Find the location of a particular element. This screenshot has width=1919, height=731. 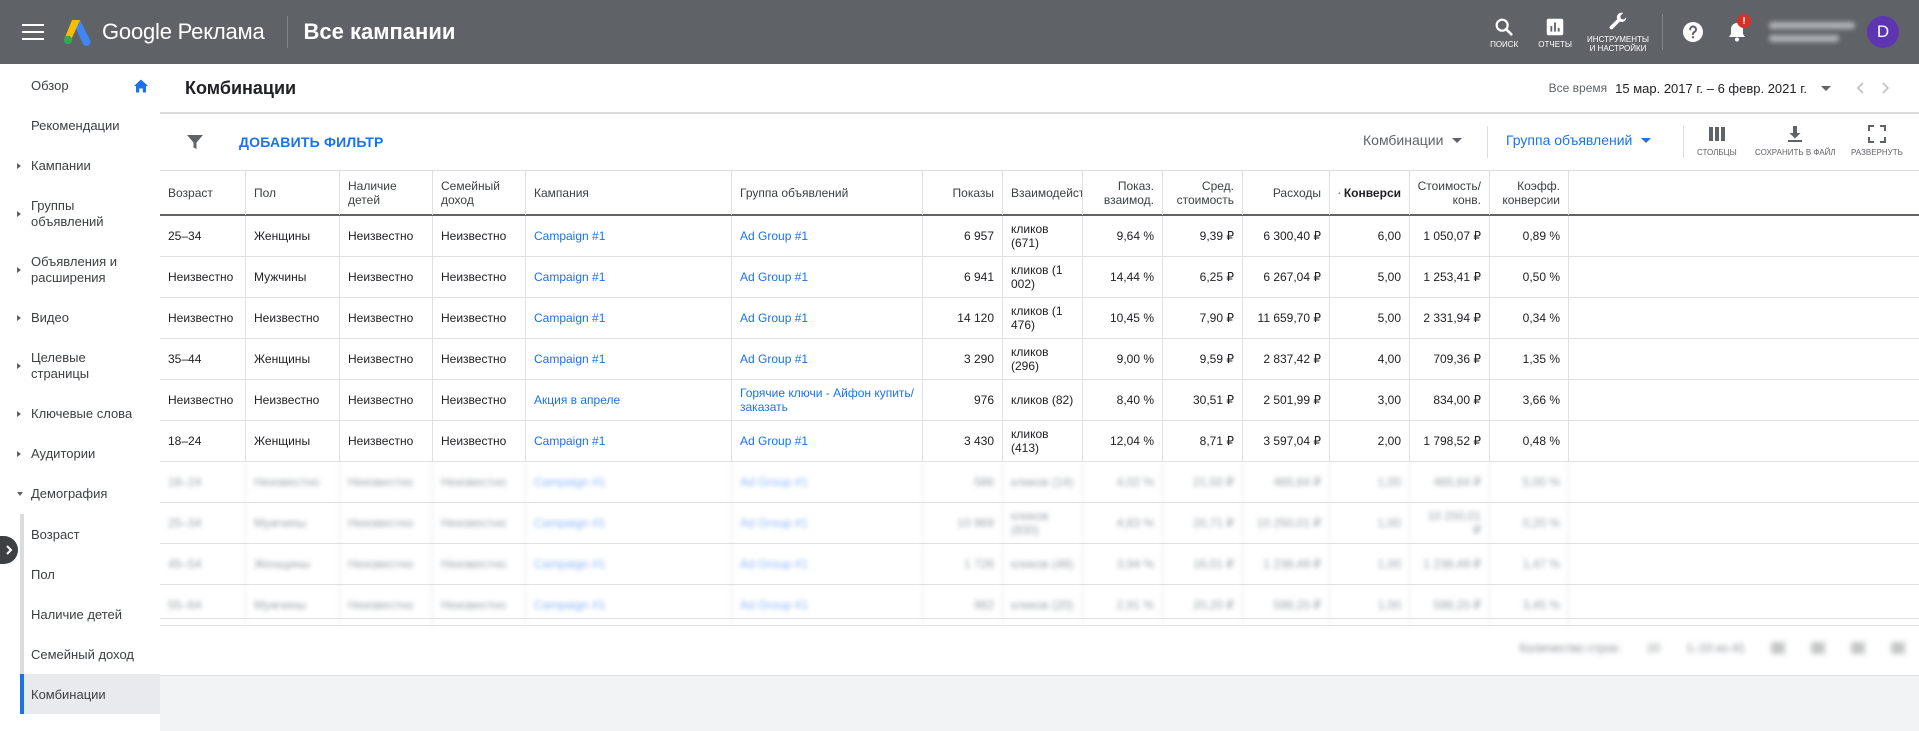

table-cell: 9,00 % is located at coordinates (1123, 359).